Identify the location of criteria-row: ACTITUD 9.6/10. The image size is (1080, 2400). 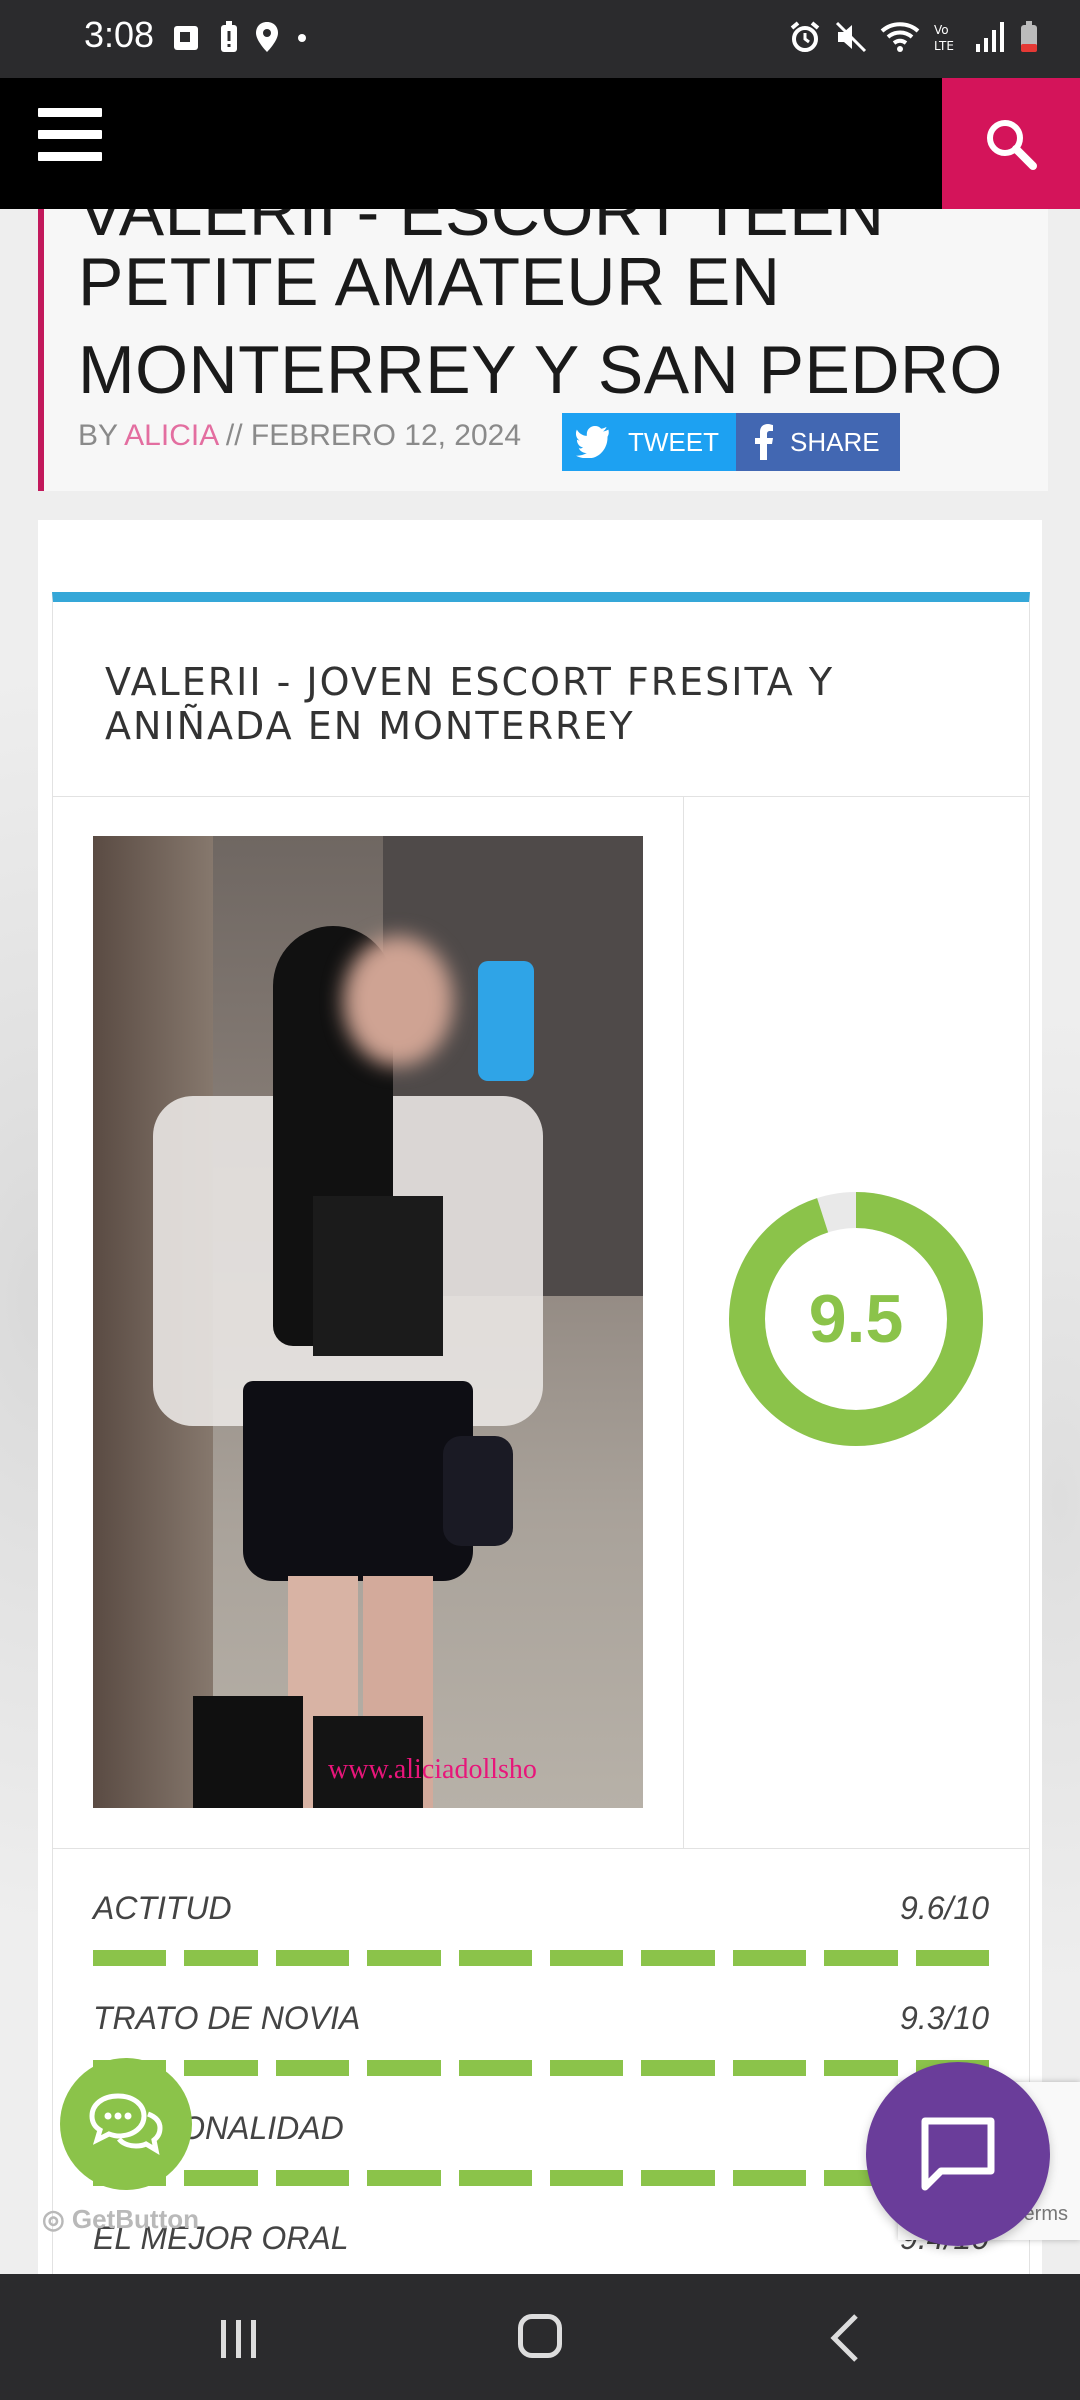
(541, 1945).